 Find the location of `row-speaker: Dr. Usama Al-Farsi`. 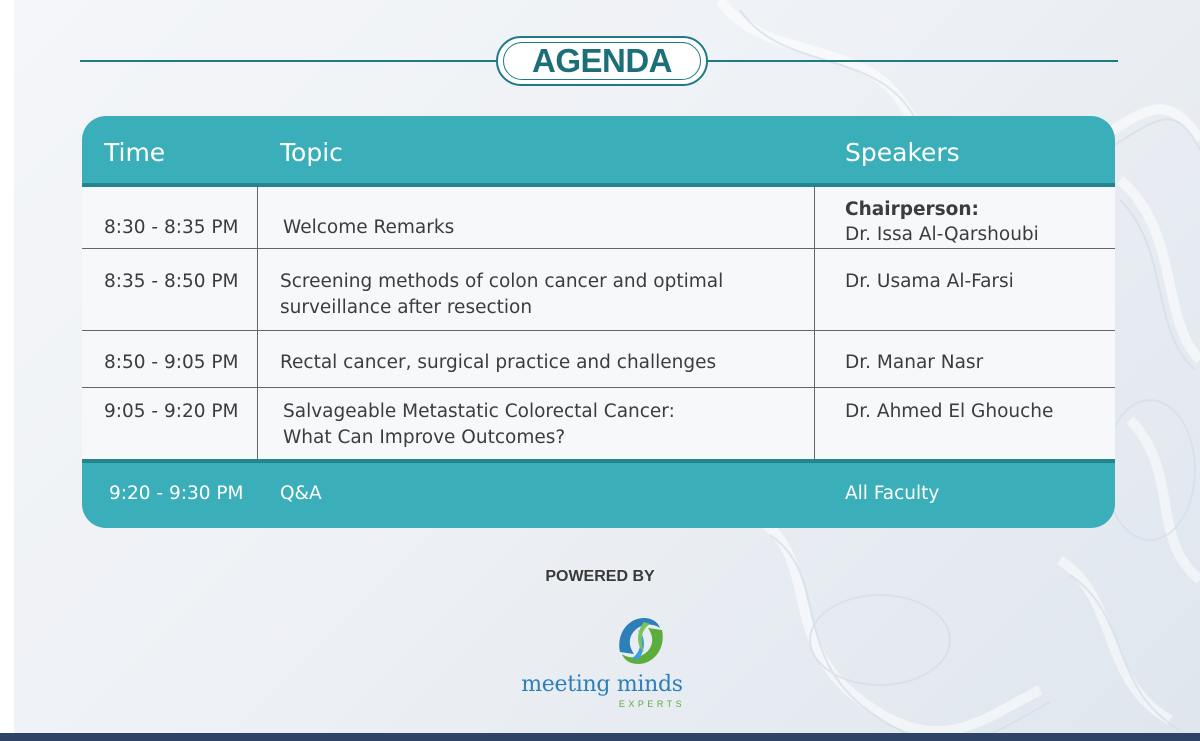

row-speaker: Dr. Usama Al-Farsi is located at coordinates (929, 281).